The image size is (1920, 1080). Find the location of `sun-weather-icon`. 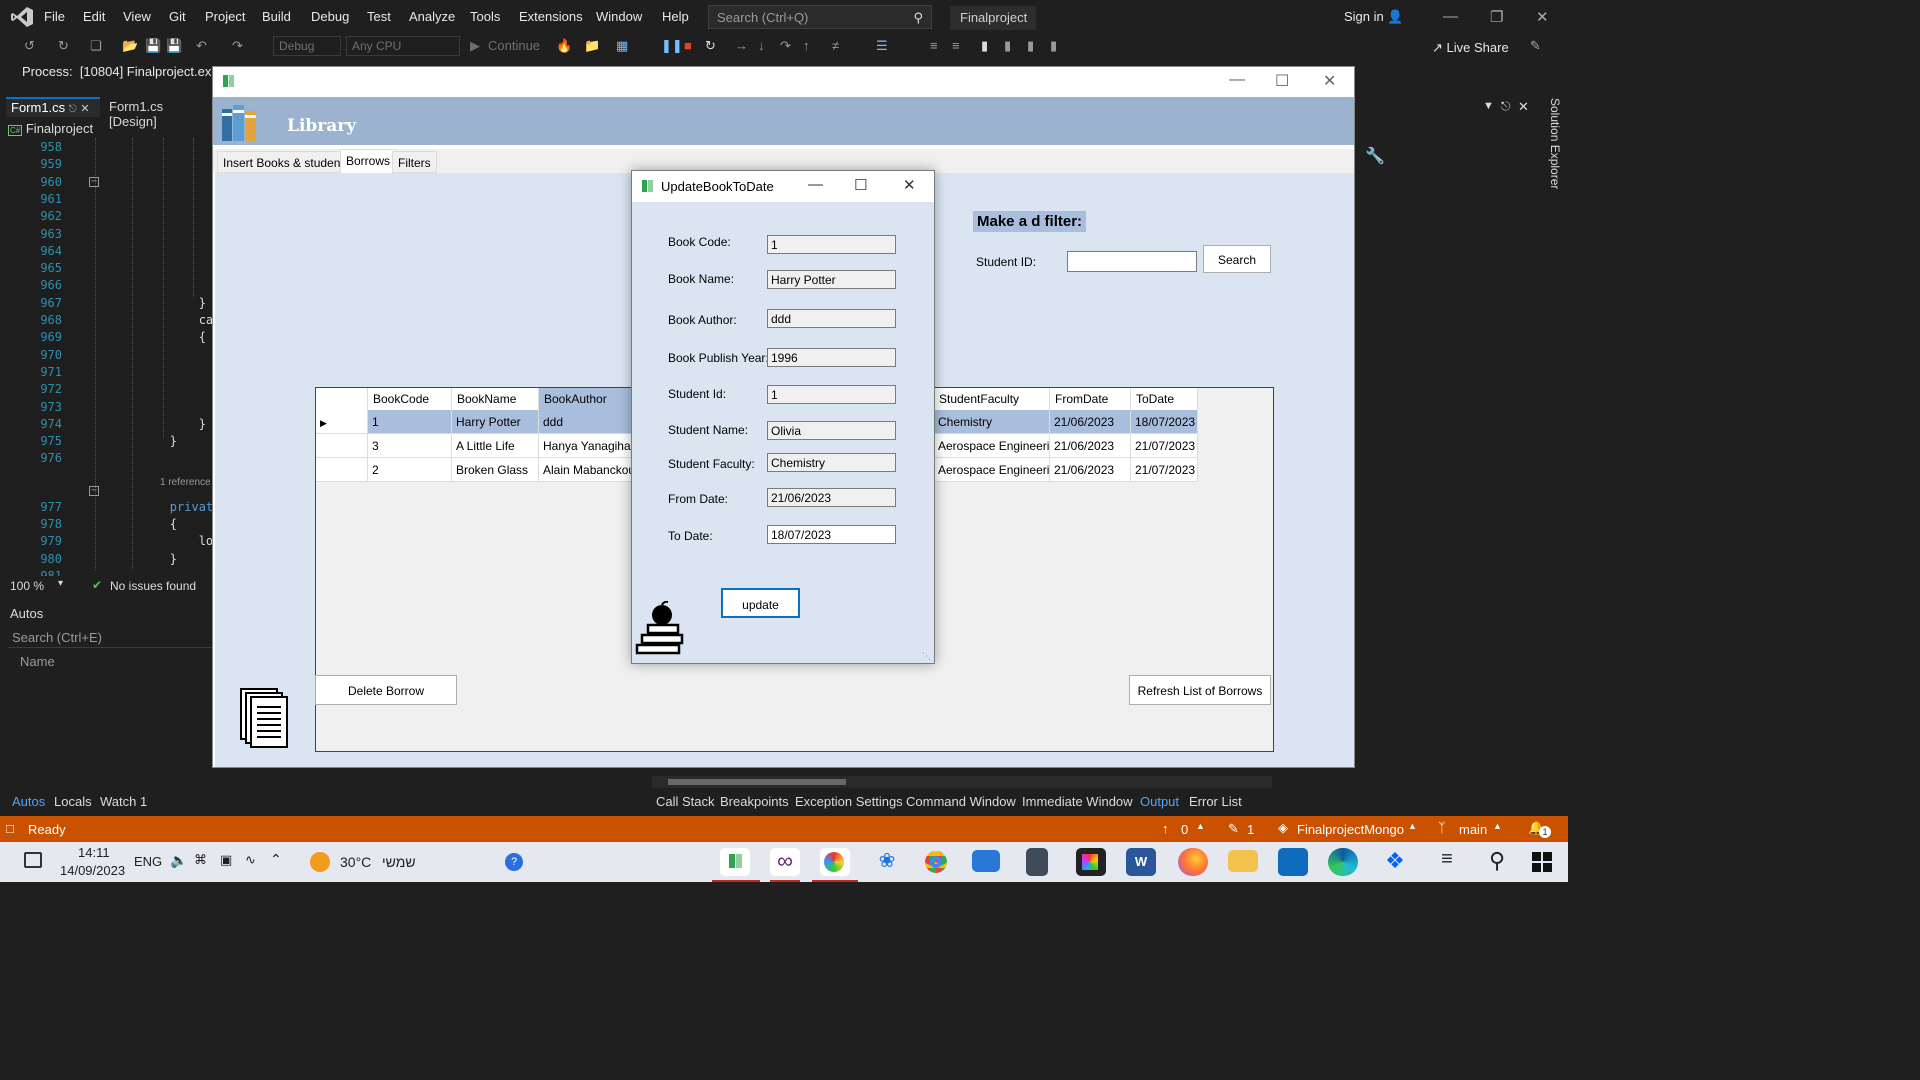

sun-weather-icon is located at coordinates (320, 862).